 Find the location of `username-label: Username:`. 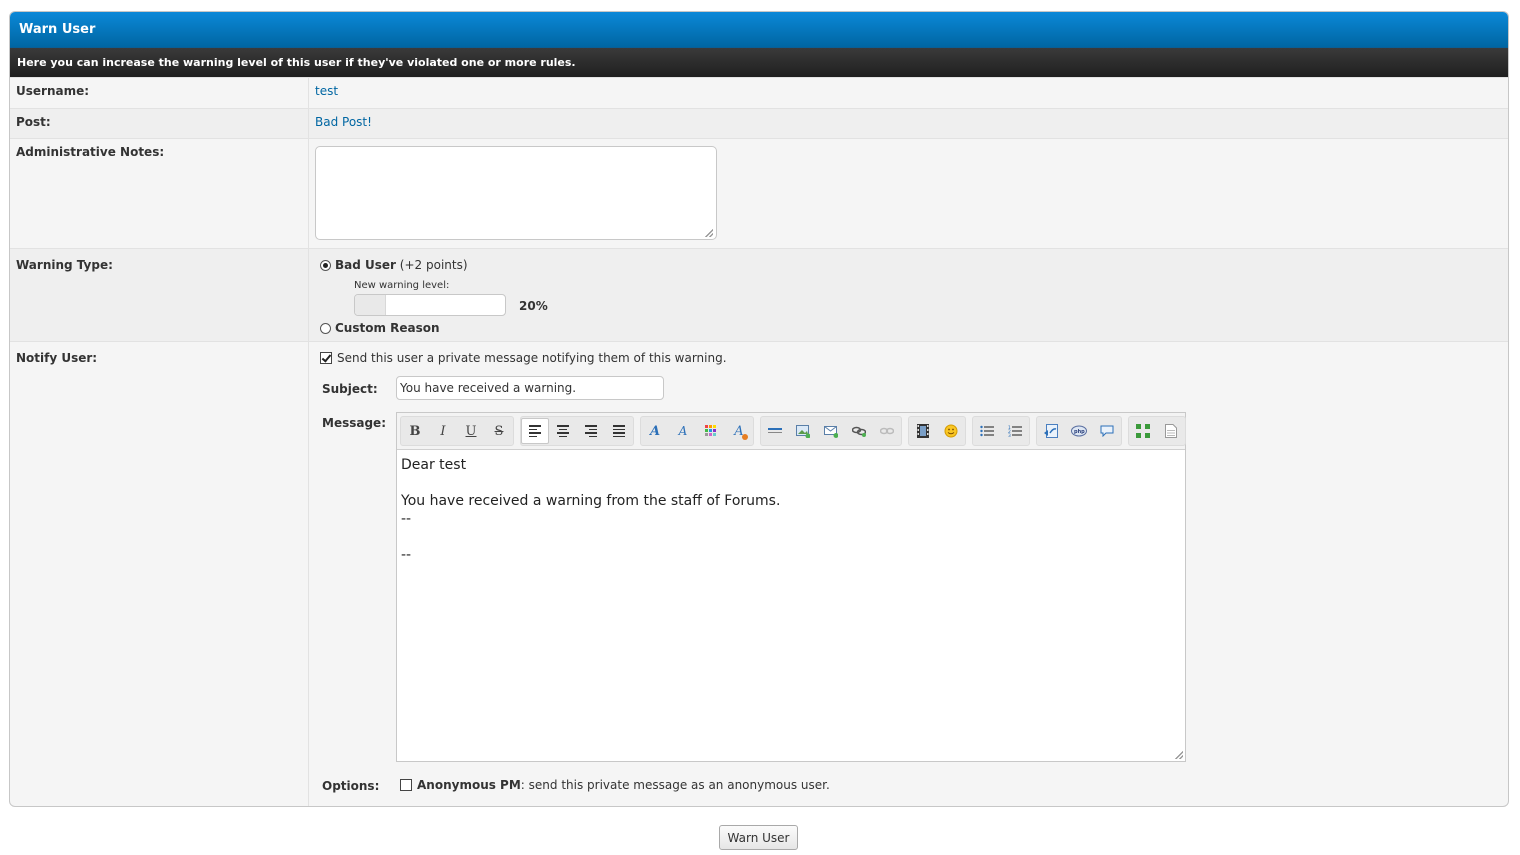

username-label: Username: is located at coordinates (159, 93).